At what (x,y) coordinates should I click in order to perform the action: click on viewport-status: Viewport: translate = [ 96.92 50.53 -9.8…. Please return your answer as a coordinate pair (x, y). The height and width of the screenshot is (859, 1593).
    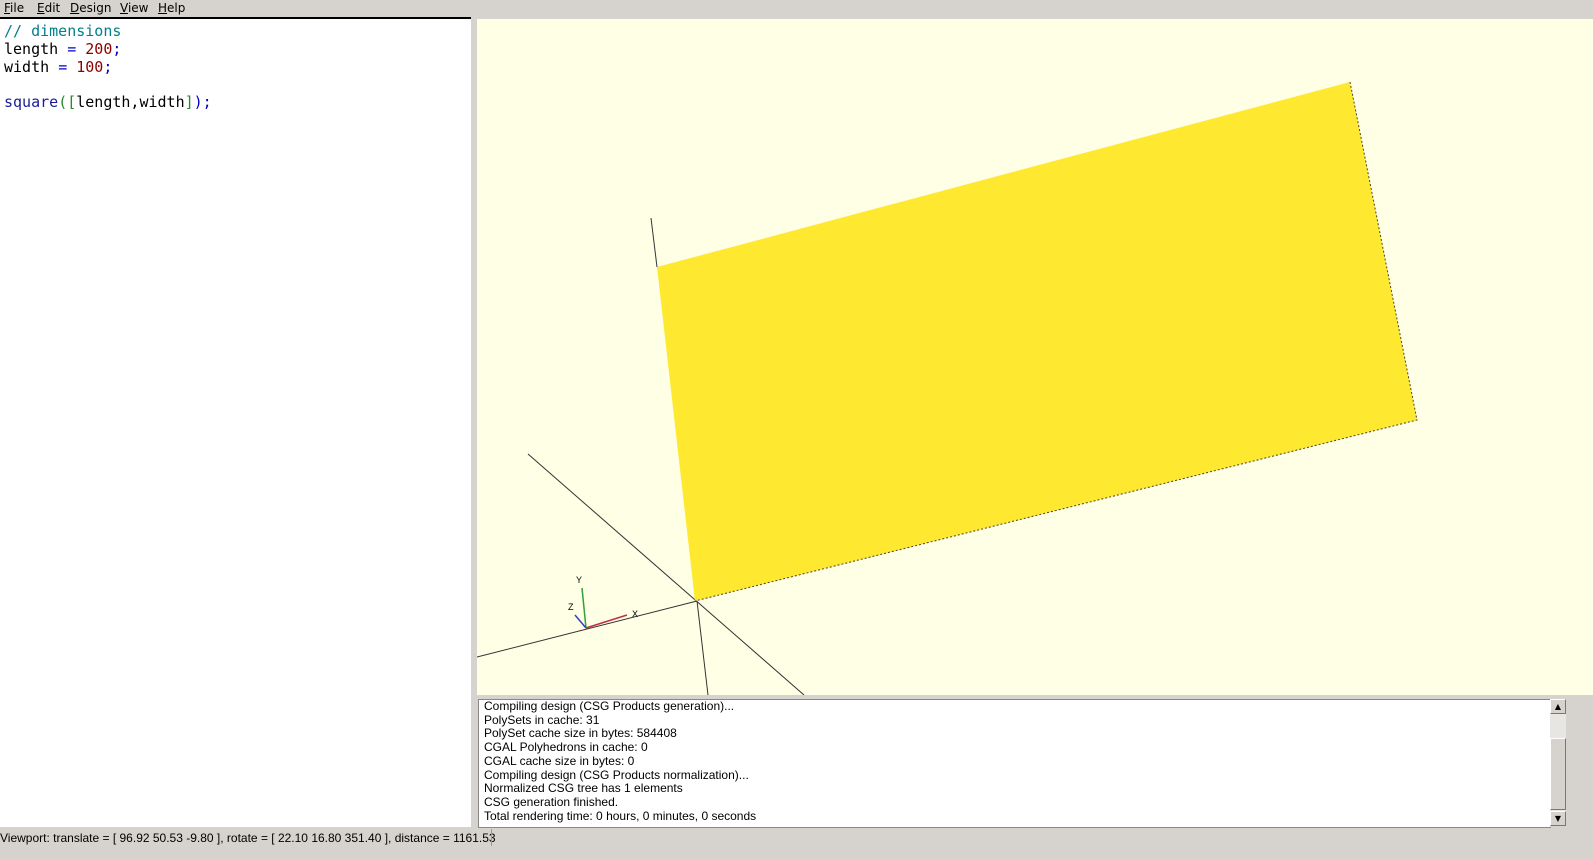
    Looking at the image, I should click on (248, 838).